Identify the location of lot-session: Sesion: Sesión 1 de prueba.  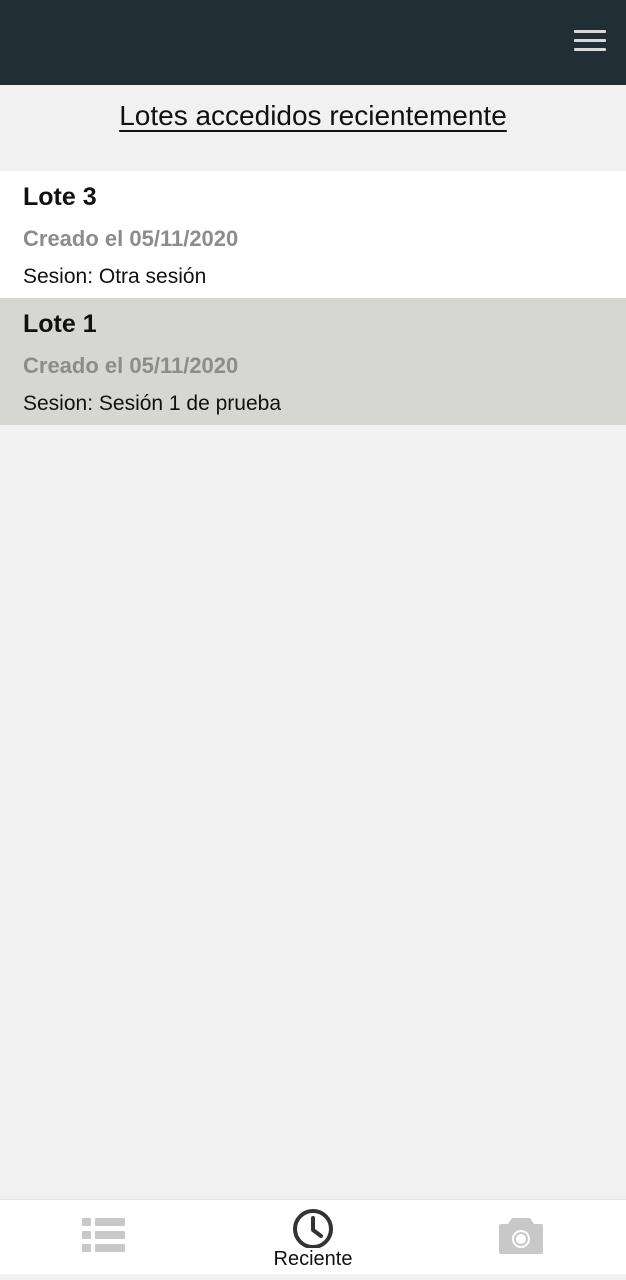
(152, 403).